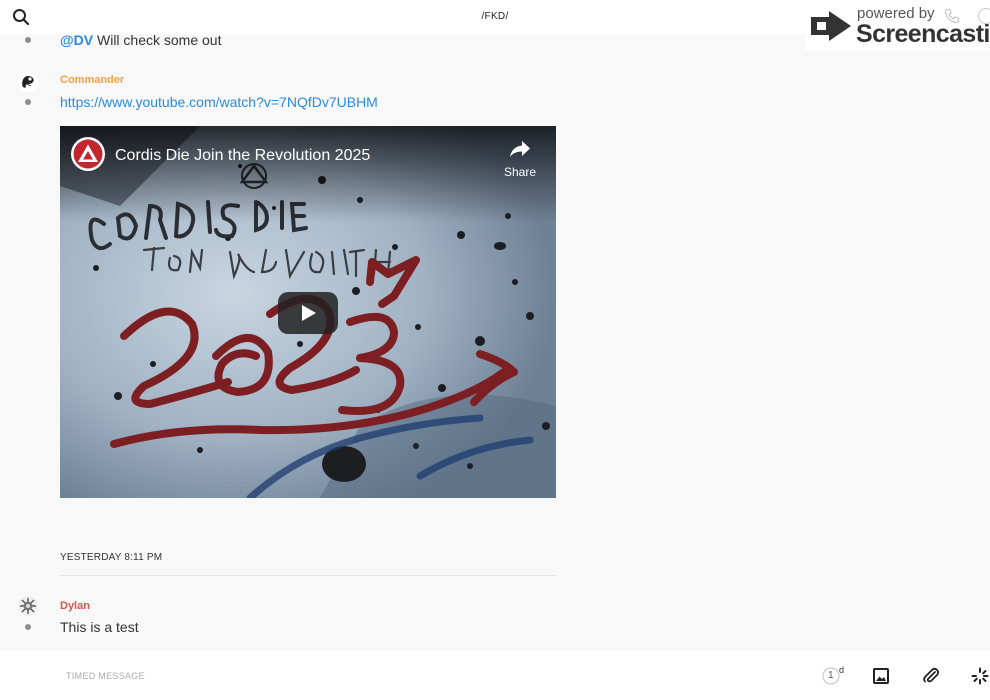 The height and width of the screenshot is (700, 990). What do you see at coordinates (931, 676) in the screenshot?
I see `attachment-icon` at bounding box center [931, 676].